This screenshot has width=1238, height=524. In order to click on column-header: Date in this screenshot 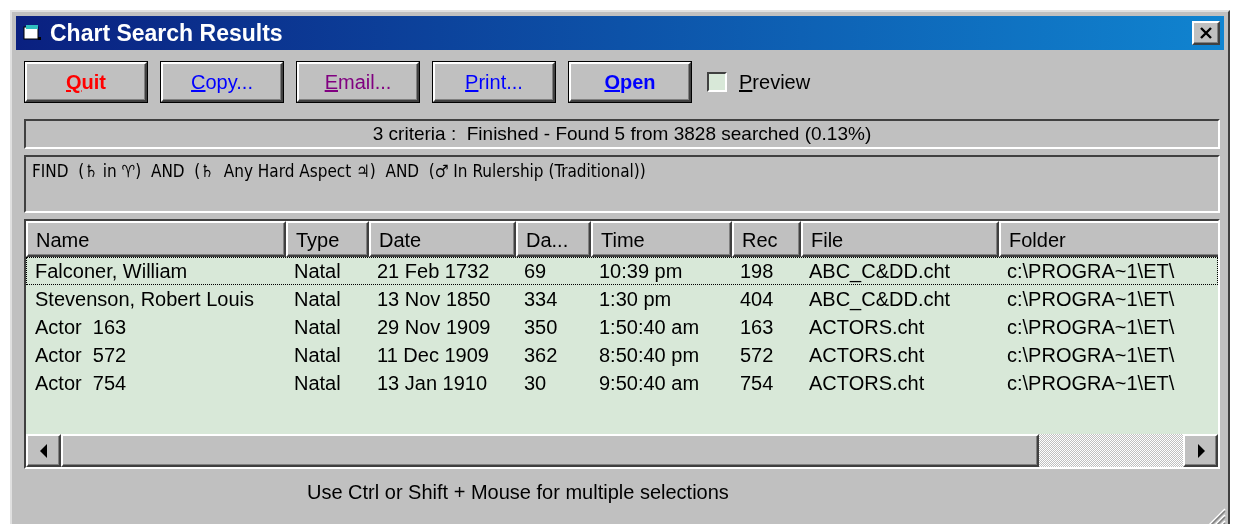, I will do `click(442, 239)`.